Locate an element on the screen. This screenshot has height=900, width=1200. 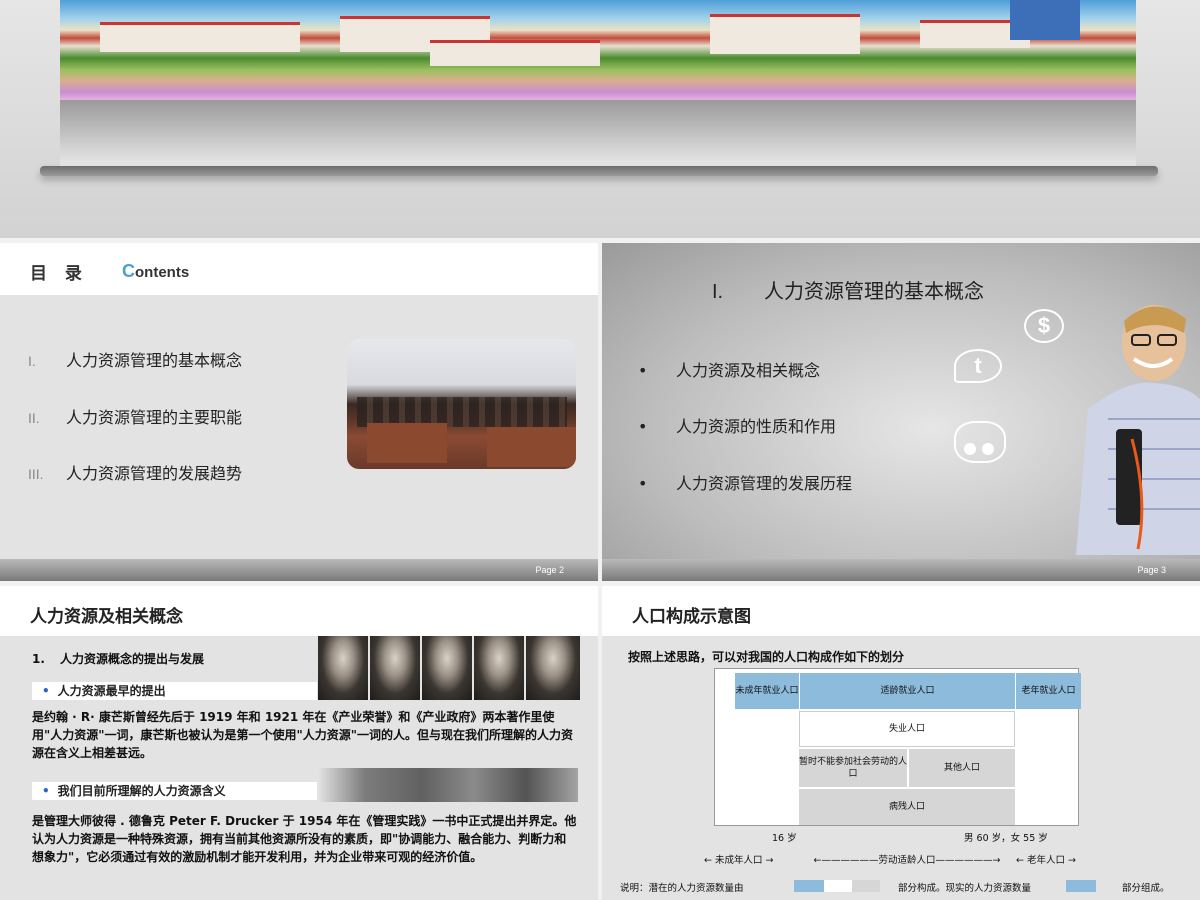
legend-note-b: 部分构成。现实的人力资源数量 is located at coordinates (965, 888).